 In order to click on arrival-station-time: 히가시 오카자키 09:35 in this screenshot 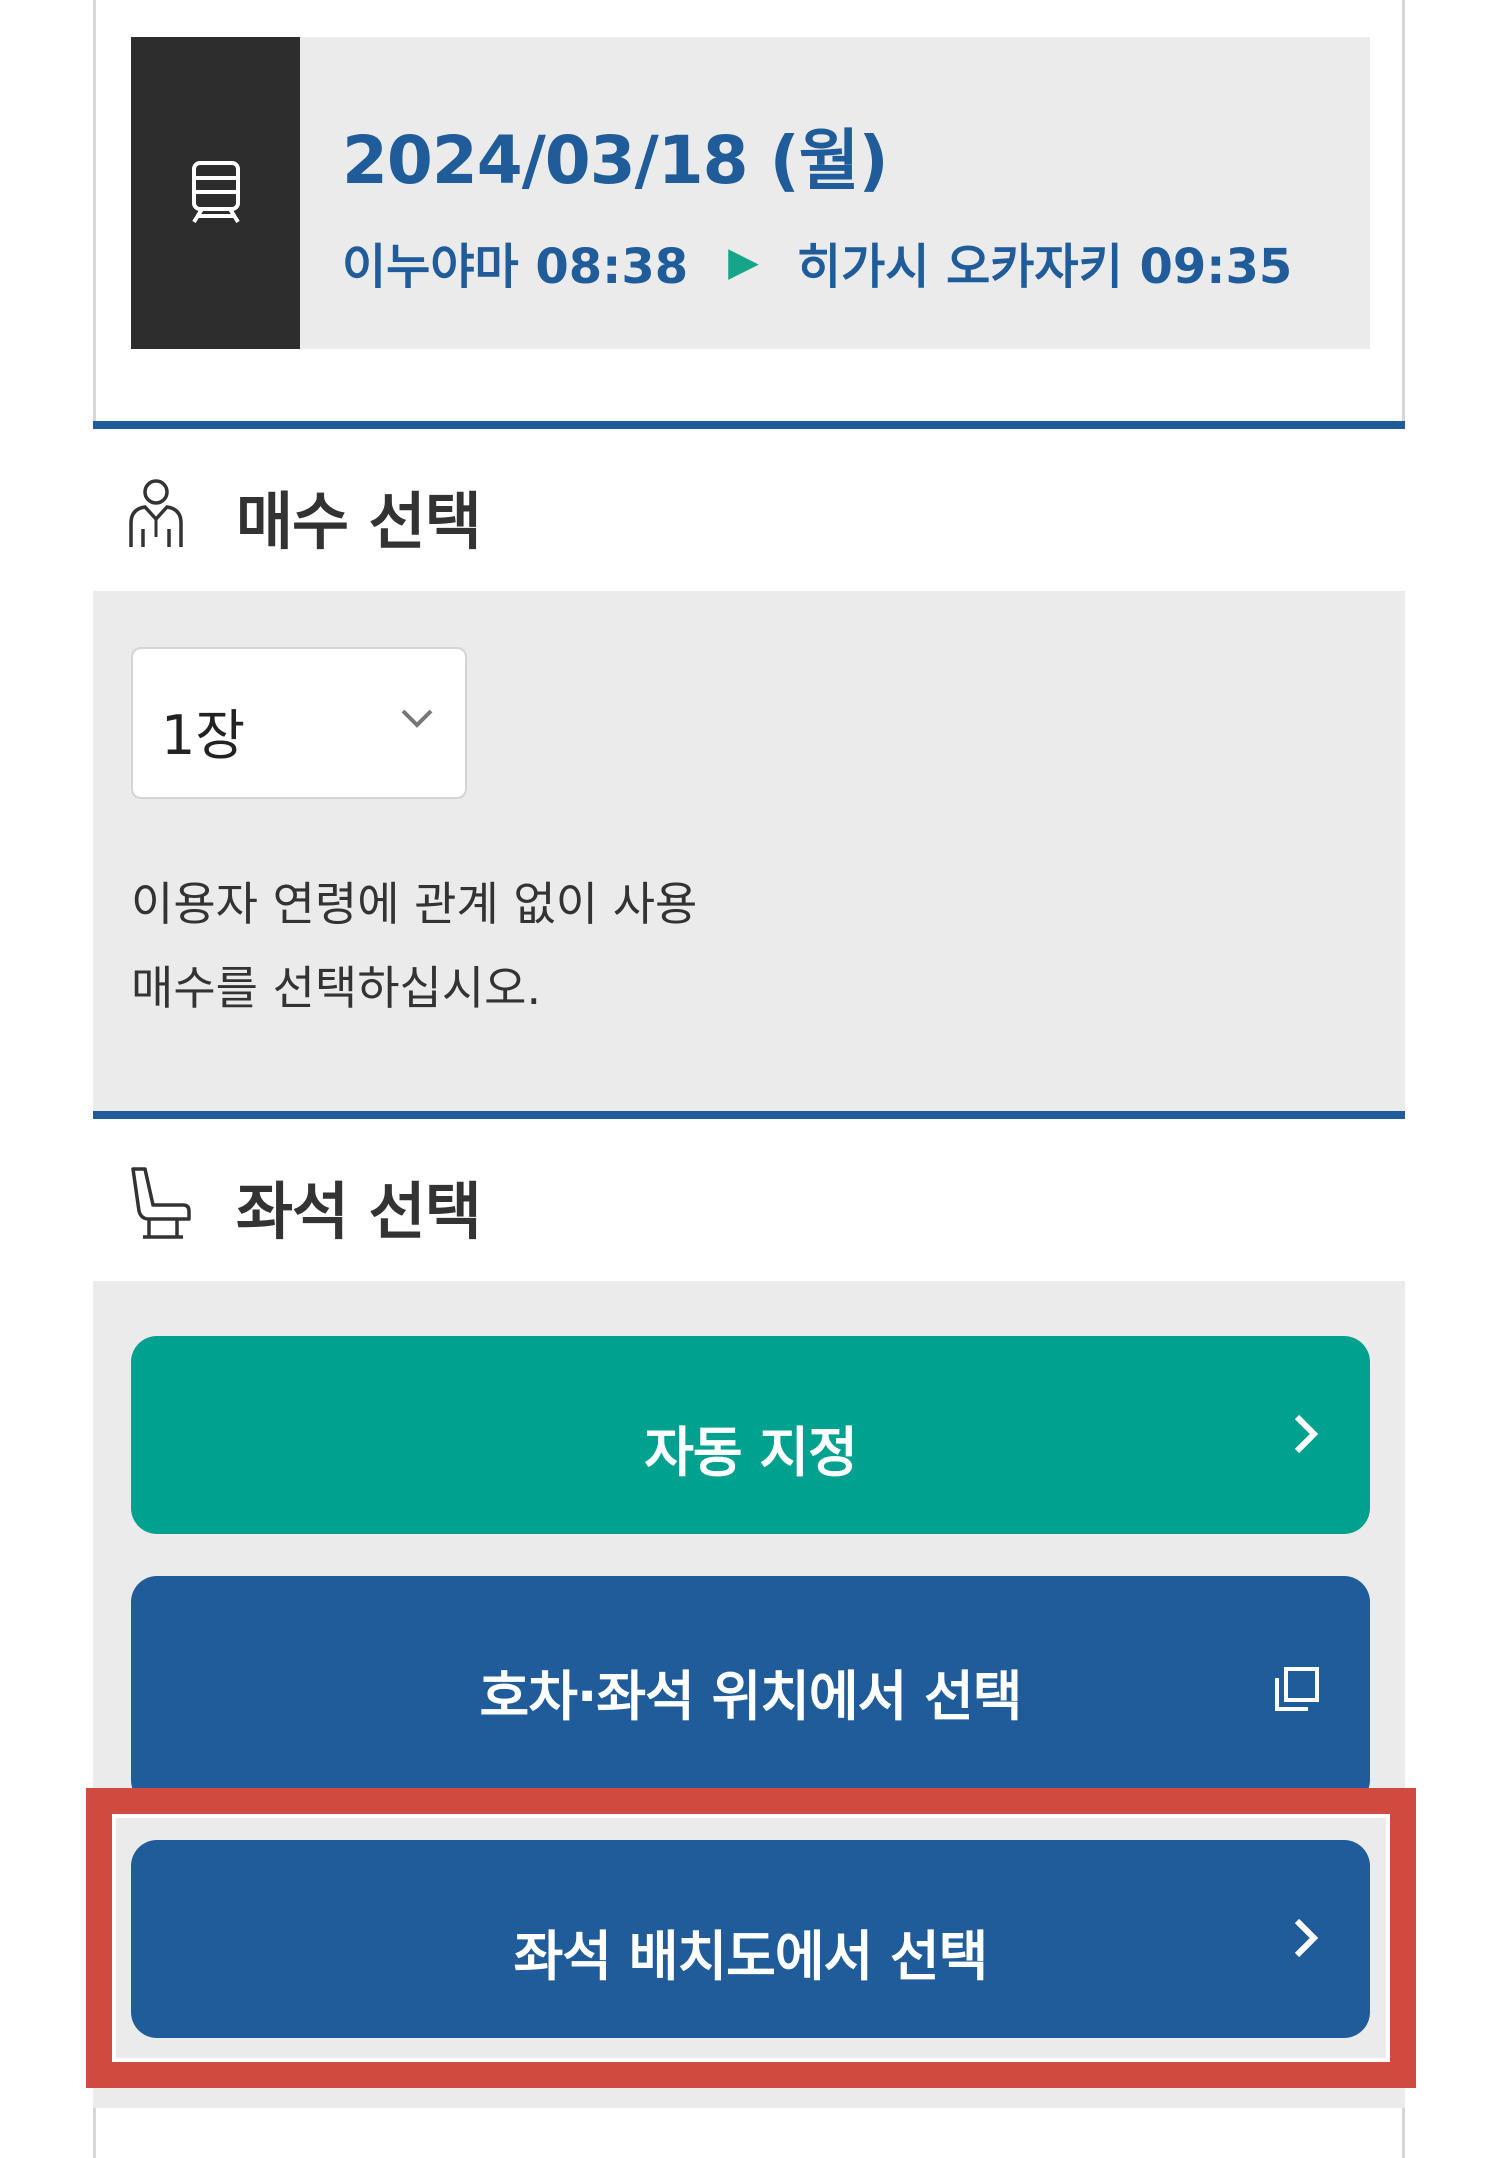, I will do `click(1044, 267)`.